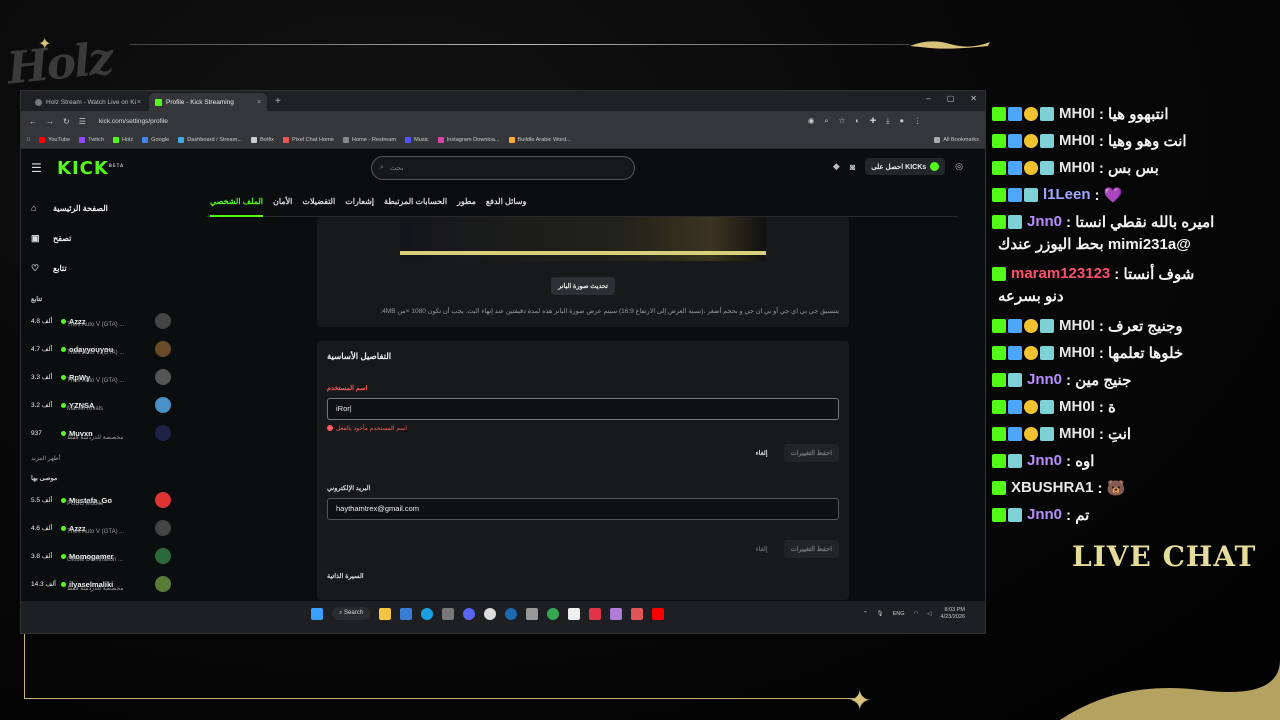 The width and height of the screenshot is (1280, 720). What do you see at coordinates (262, 139) in the screenshot?
I see `bookmark-item: Botfix` at bounding box center [262, 139].